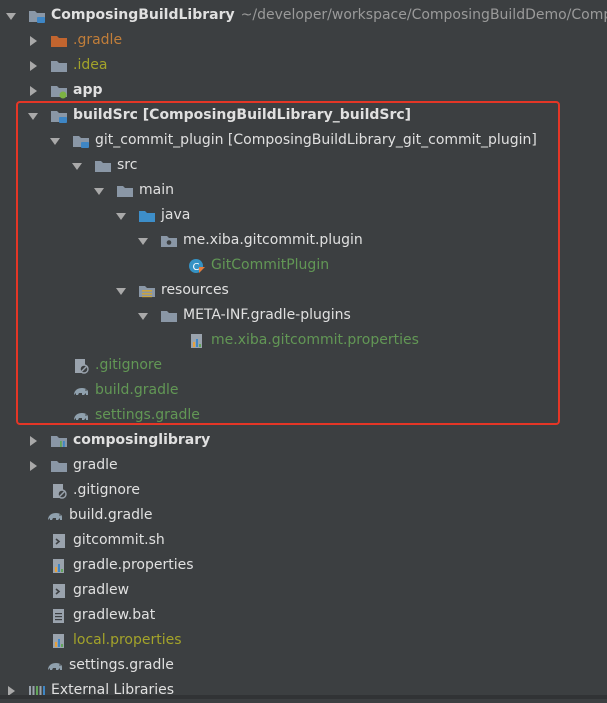  What do you see at coordinates (273, 240) in the screenshot?
I see `tree-item-label: me.xiba.gitcommit.plugin` at bounding box center [273, 240].